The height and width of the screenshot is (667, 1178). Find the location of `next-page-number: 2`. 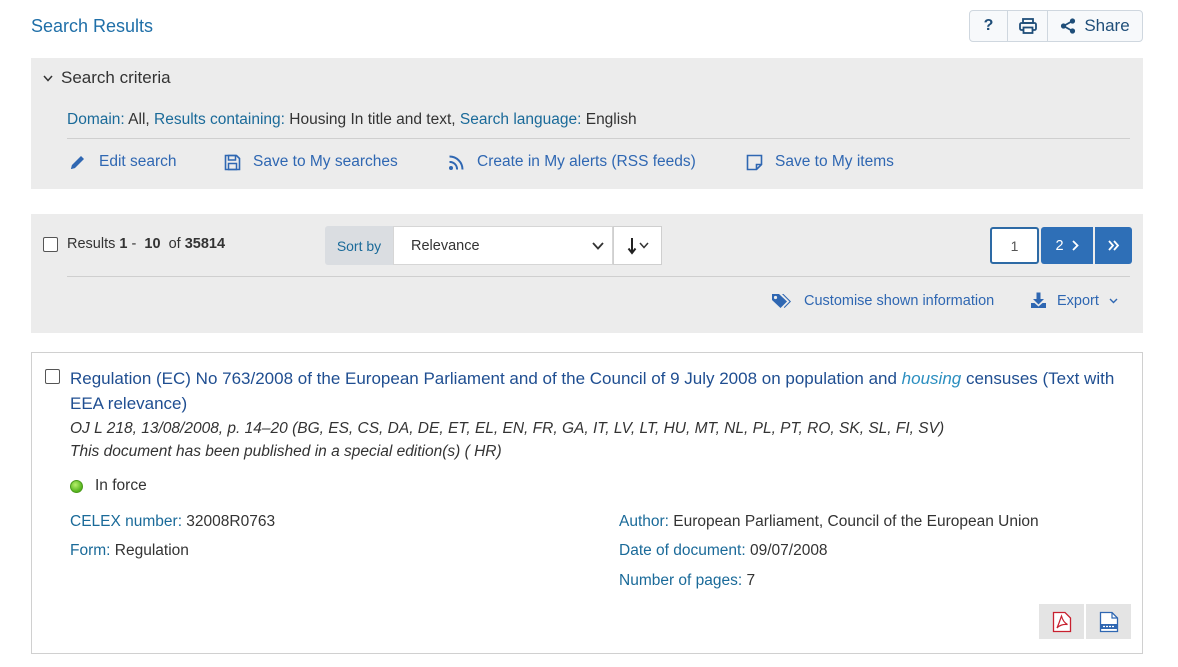

next-page-number: 2 is located at coordinates (1059, 245).